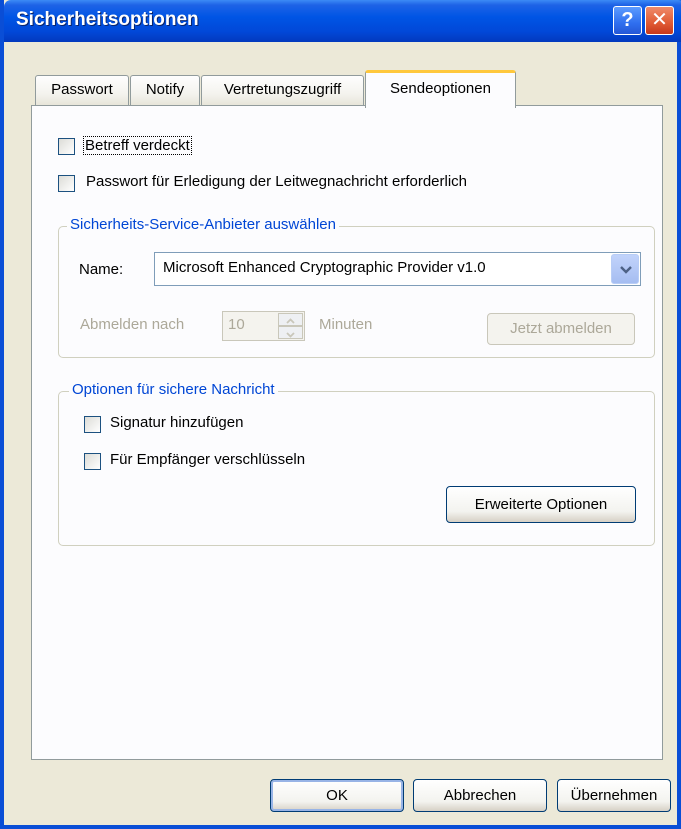  I want to click on ok-label: OK, so click(337, 795).